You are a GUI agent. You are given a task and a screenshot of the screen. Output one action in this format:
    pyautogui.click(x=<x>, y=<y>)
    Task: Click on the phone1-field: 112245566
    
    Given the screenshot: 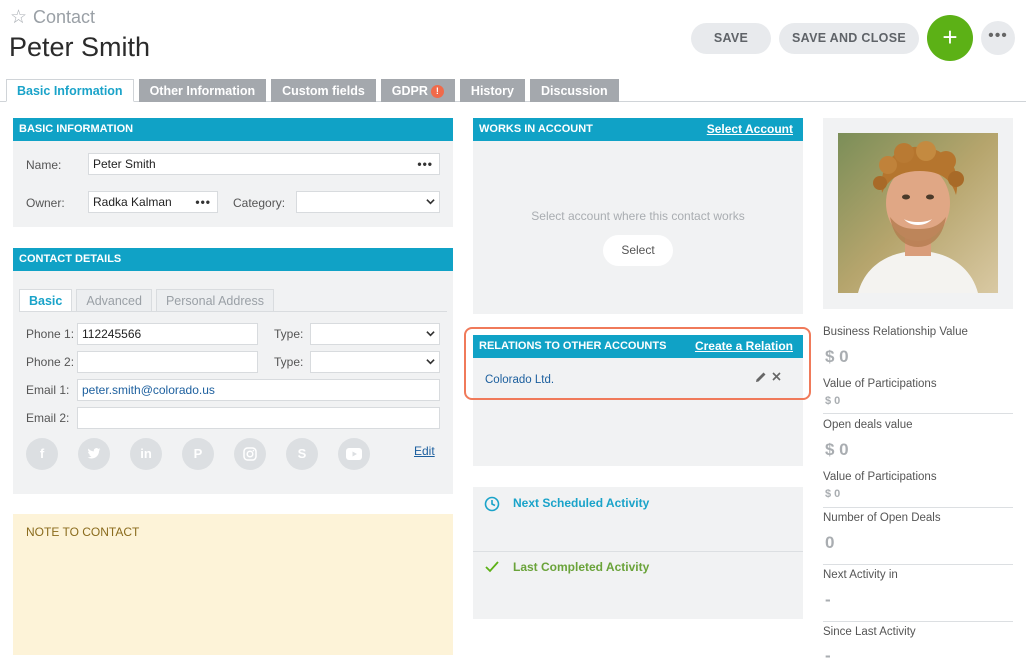 What is the action you would take?
    pyautogui.click(x=167, y=334)
    